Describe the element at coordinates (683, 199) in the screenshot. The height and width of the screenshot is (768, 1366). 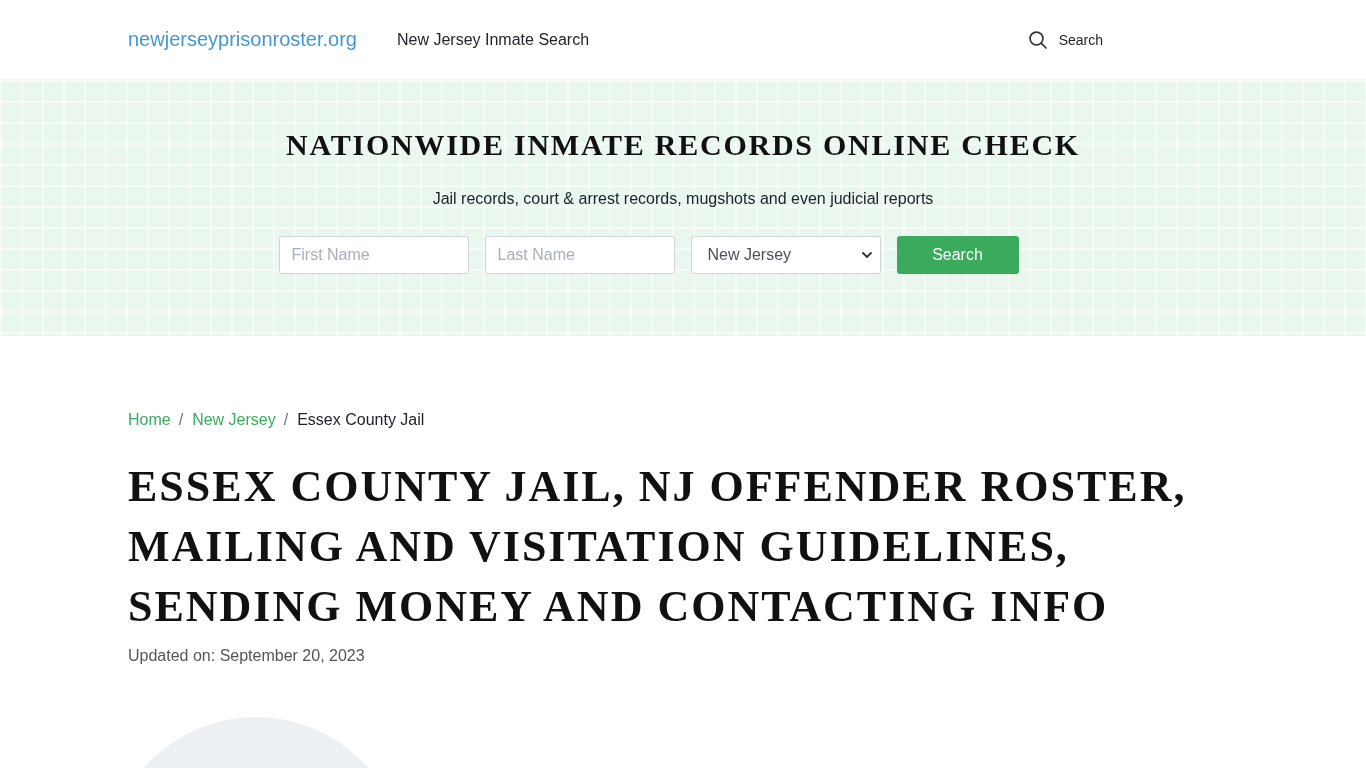
I see `hero-subtitle: Jail records, court & arrest records, mugshots and even judicial reports` at that location.